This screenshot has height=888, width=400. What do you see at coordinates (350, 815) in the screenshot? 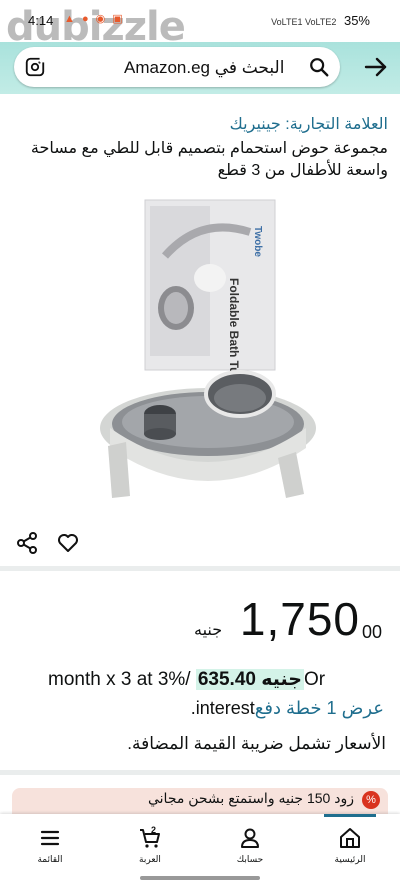
I see `active-tab-indicator` at bounding box center [350, 815].